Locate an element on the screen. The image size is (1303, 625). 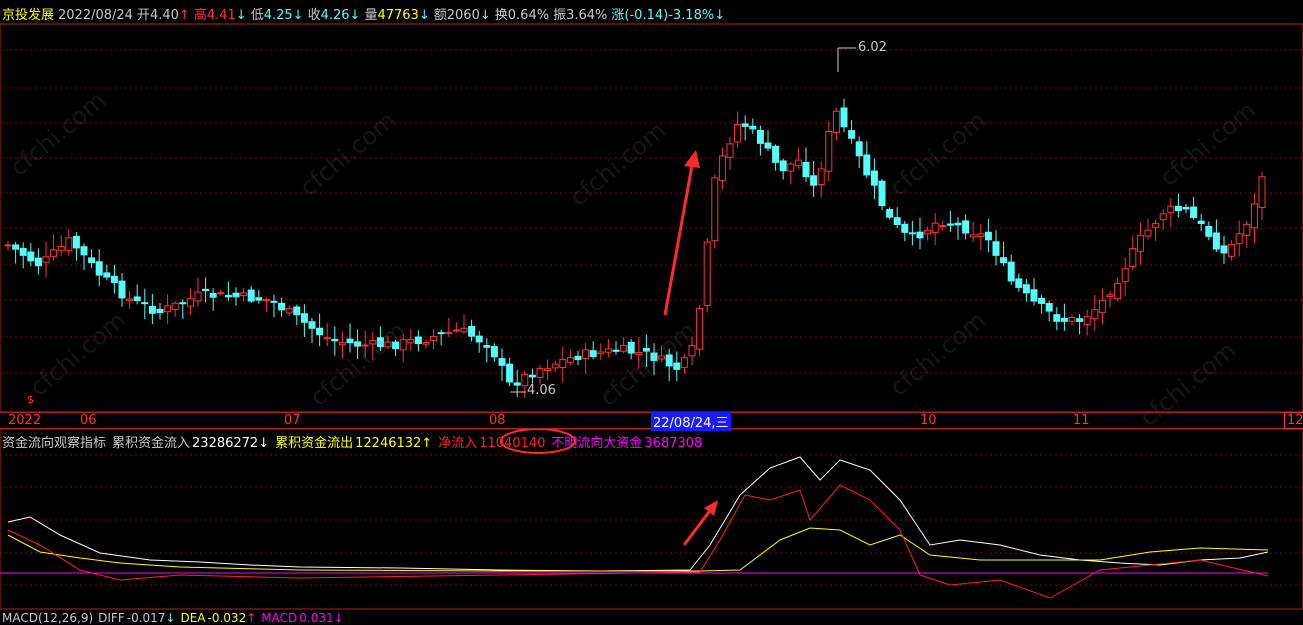
date-label-12: 12 is located at coordinates (1293, 420).